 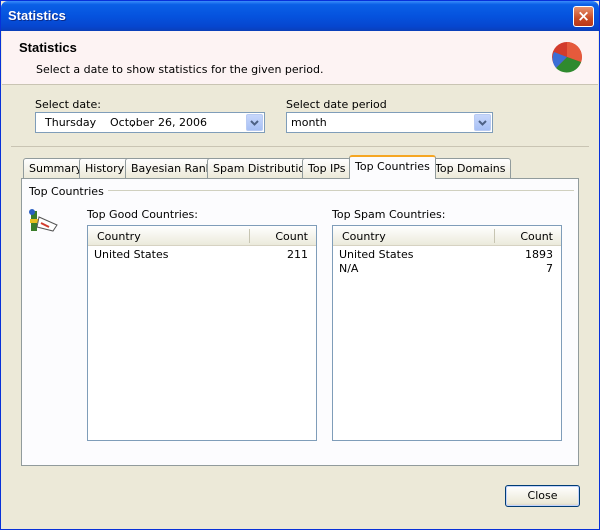 What do you see at coordinates (249, 236) in the screenshot?
I see `good-col-divider` at bounding box center [249, 236].